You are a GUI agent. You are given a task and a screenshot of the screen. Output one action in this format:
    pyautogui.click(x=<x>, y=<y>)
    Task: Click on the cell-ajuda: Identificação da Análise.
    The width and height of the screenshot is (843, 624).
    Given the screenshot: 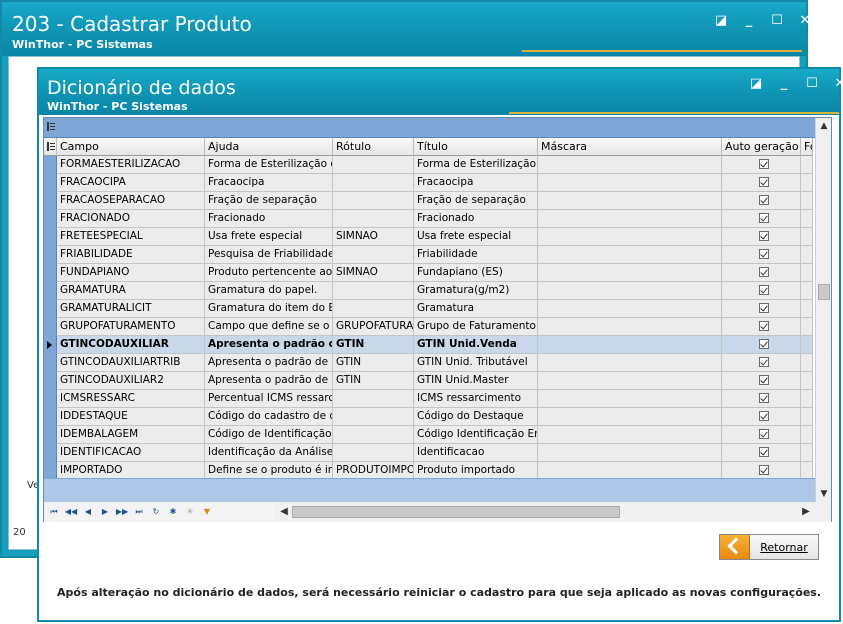 What is the action you would take?
    pyautogui.click(x=269, y=453)
    